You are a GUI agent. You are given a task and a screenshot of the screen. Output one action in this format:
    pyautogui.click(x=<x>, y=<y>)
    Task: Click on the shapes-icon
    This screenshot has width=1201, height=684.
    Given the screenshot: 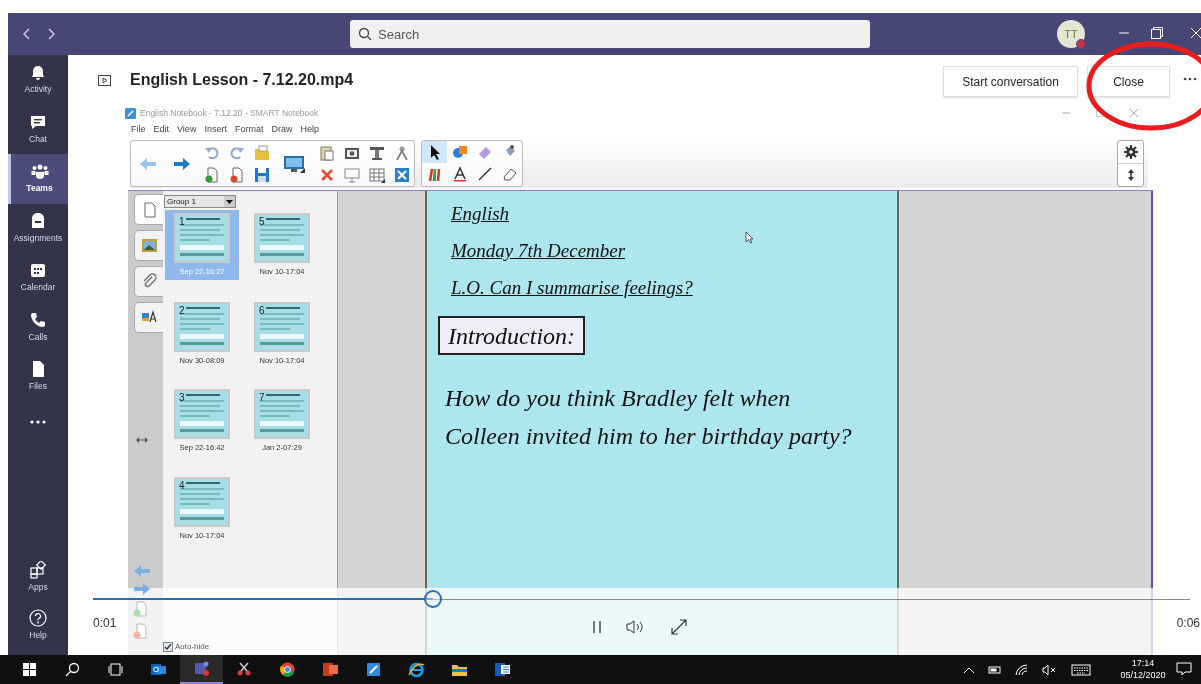 What is the action you would take?
    pyautogui.click(x=459, y=152)
    